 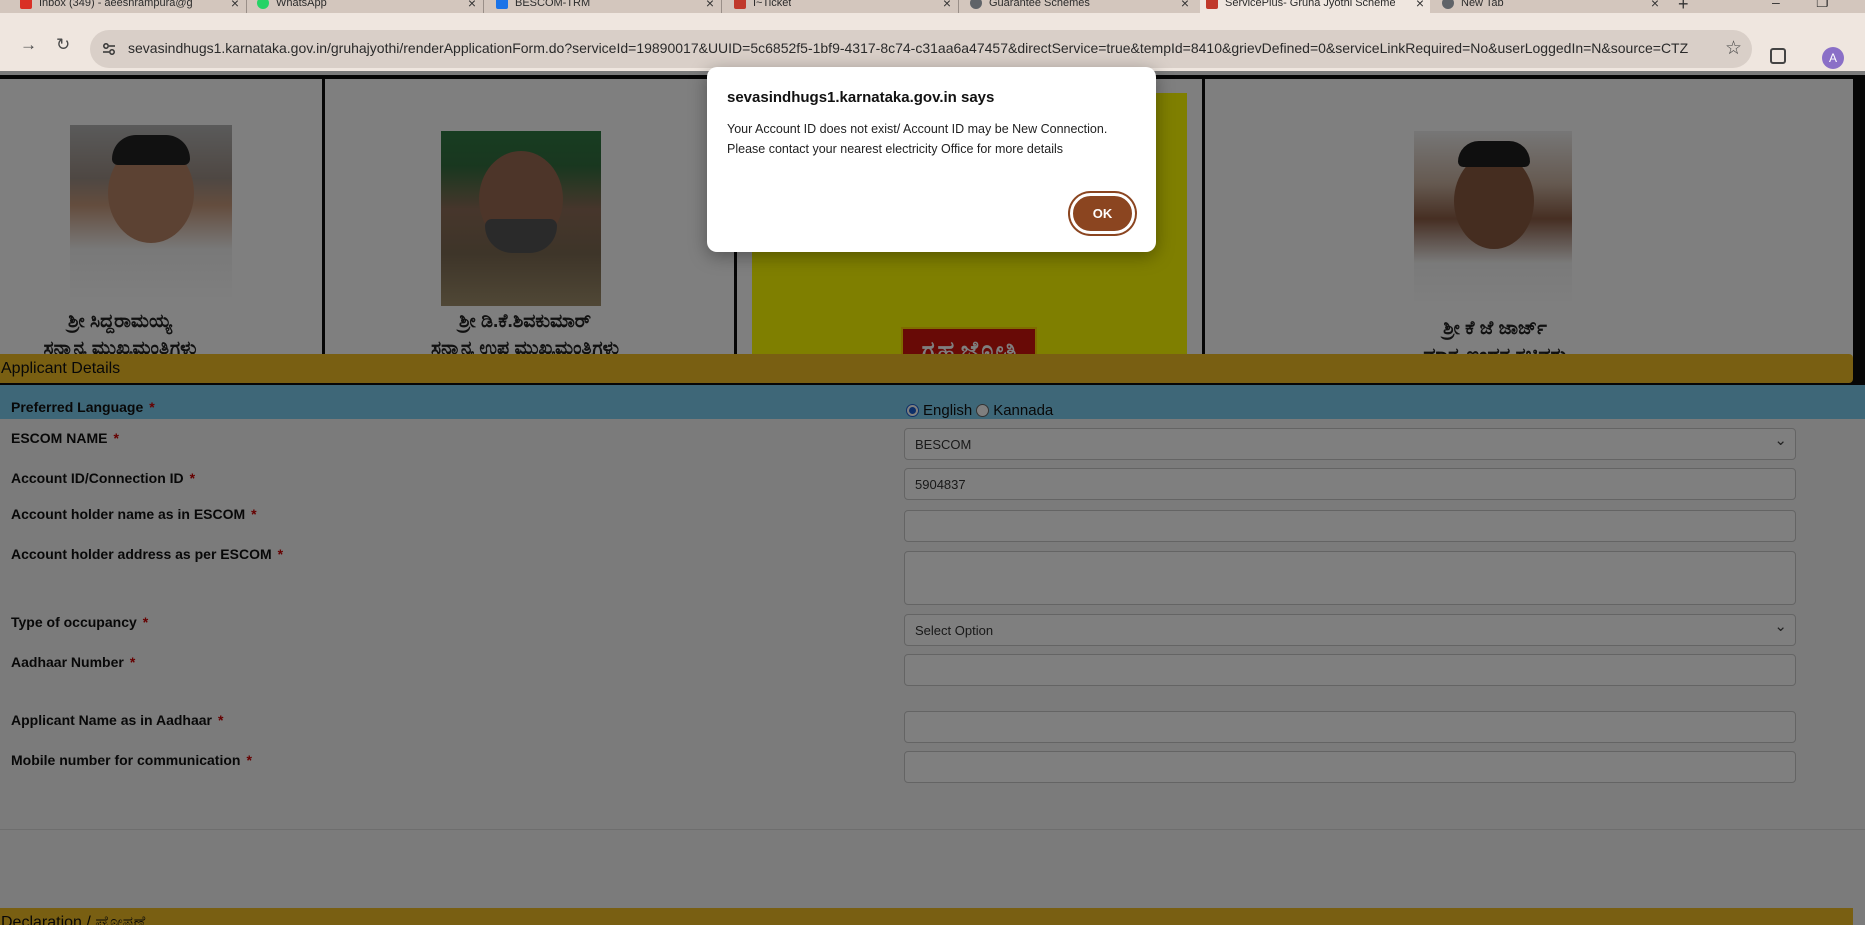 I want to click on profile-avatar: A, so click(x=1833, y=58).